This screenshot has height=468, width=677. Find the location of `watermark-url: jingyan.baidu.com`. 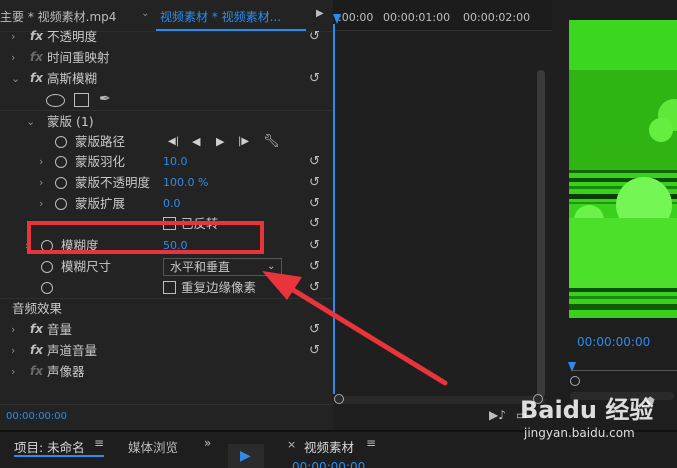

watermark-url: jingyan.baidu.com is located at coordinates (579, 433).